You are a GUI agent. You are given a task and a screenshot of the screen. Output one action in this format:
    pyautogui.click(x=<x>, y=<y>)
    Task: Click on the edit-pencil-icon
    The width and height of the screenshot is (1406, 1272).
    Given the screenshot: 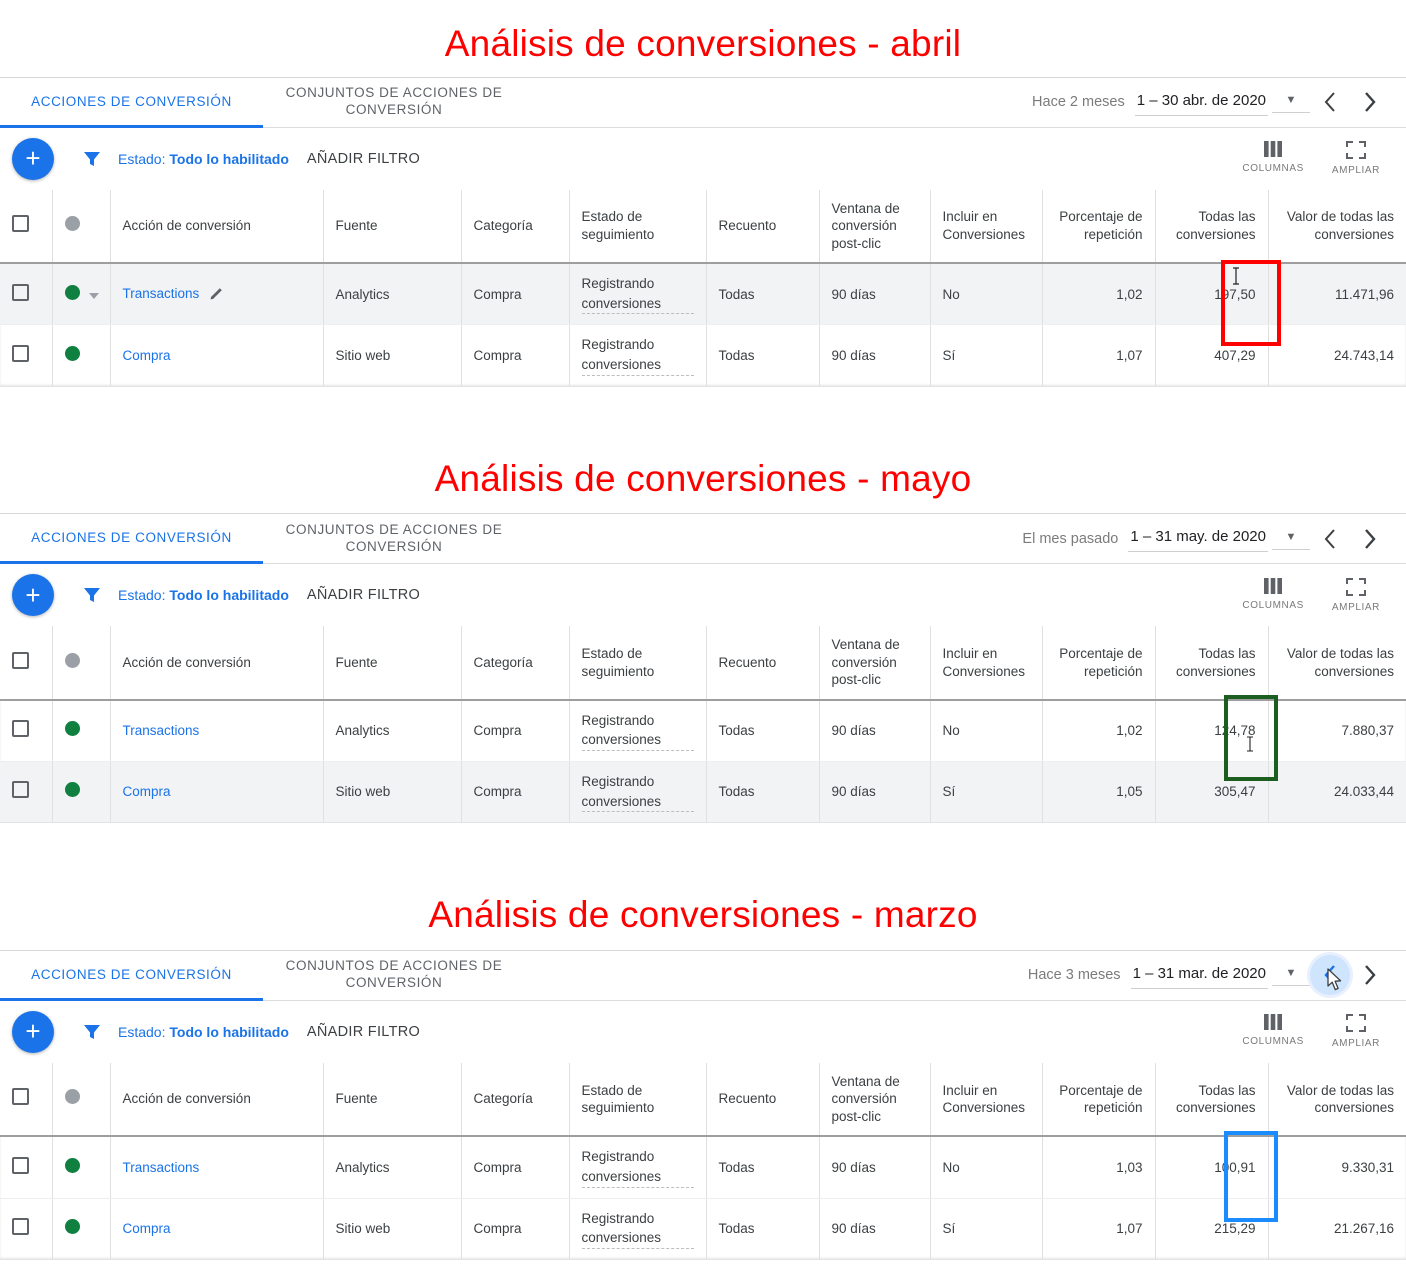 What is the action you would take?
    pyautogui.click(x=217, y=295)
    